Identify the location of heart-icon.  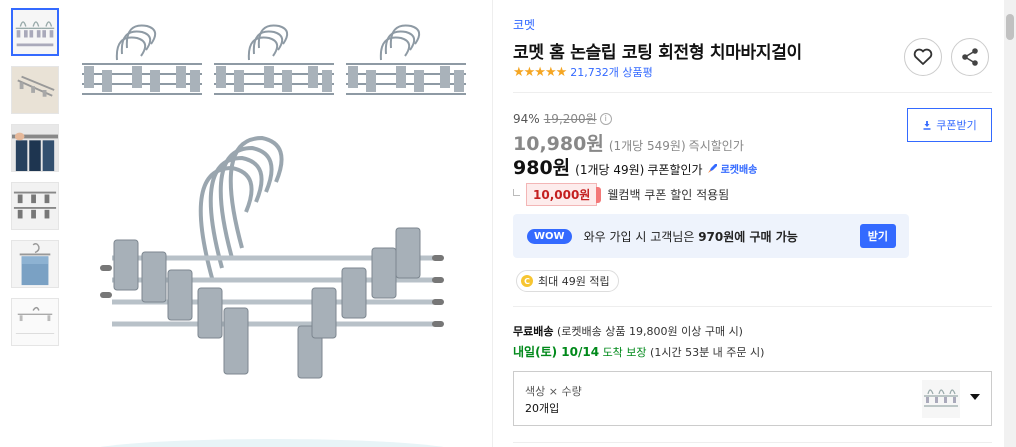
(923, 56).